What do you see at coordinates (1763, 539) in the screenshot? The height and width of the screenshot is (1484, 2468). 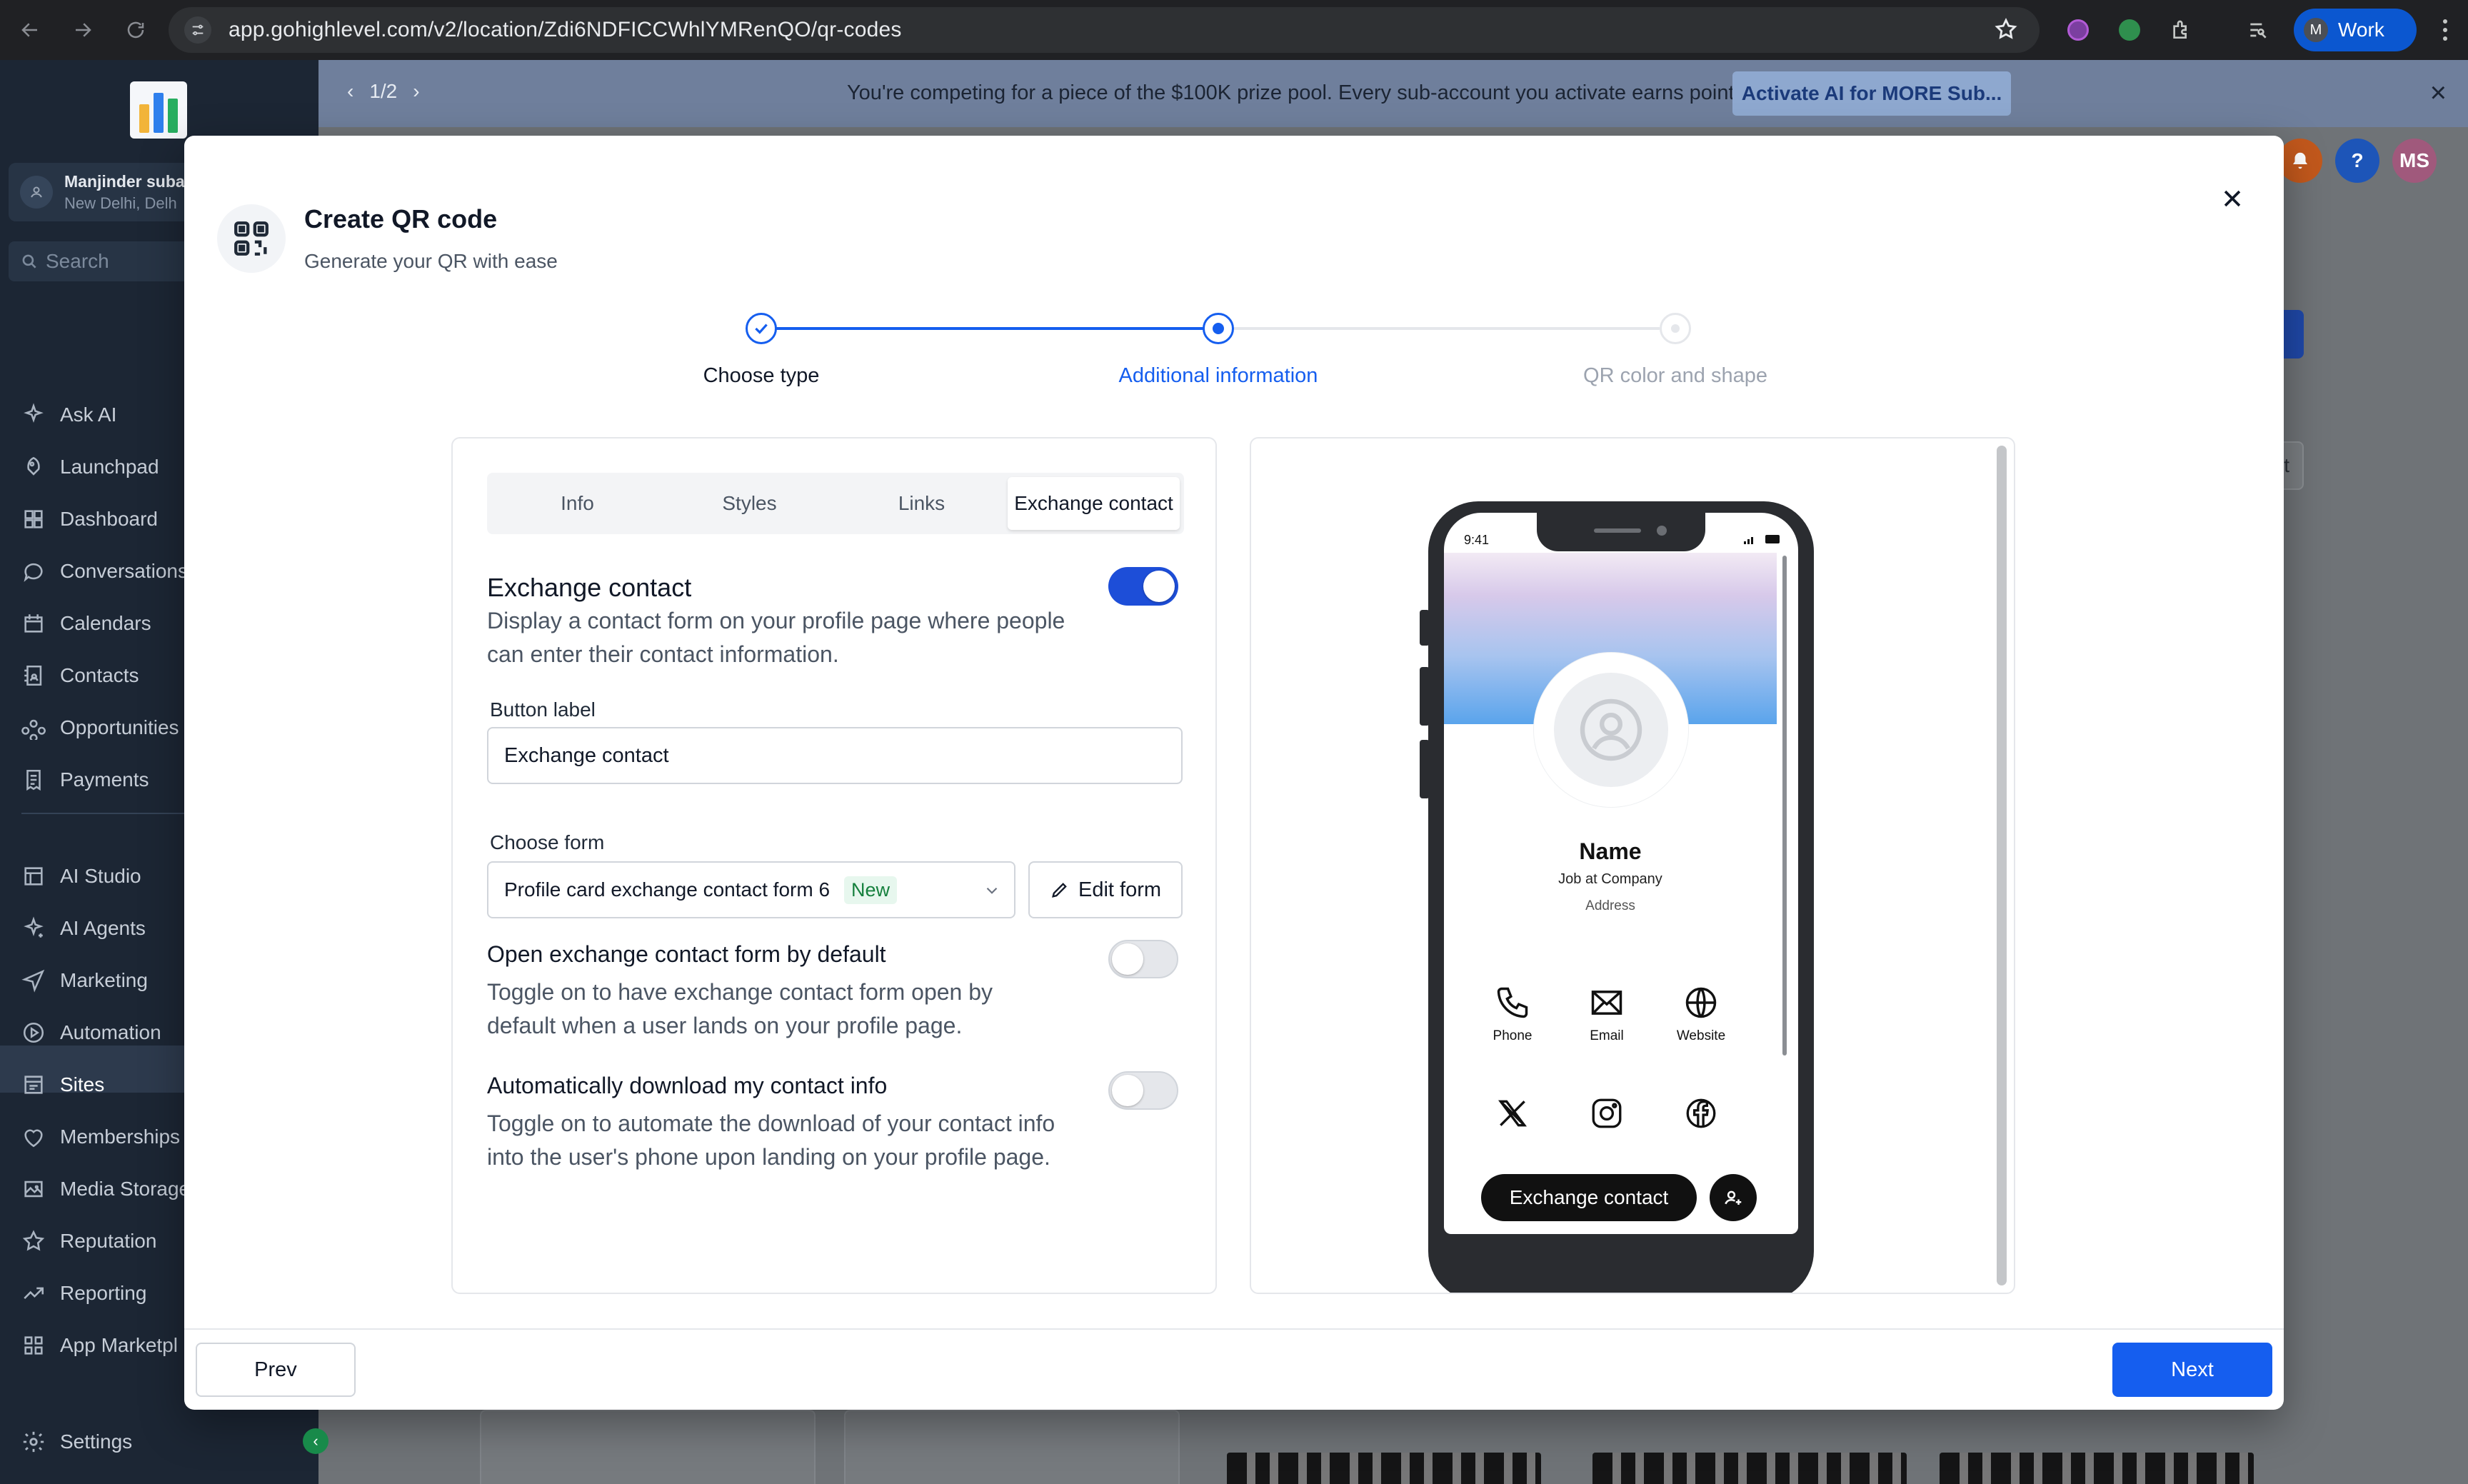 I see `phone-status-icons` at bounding box center [1763, 539].